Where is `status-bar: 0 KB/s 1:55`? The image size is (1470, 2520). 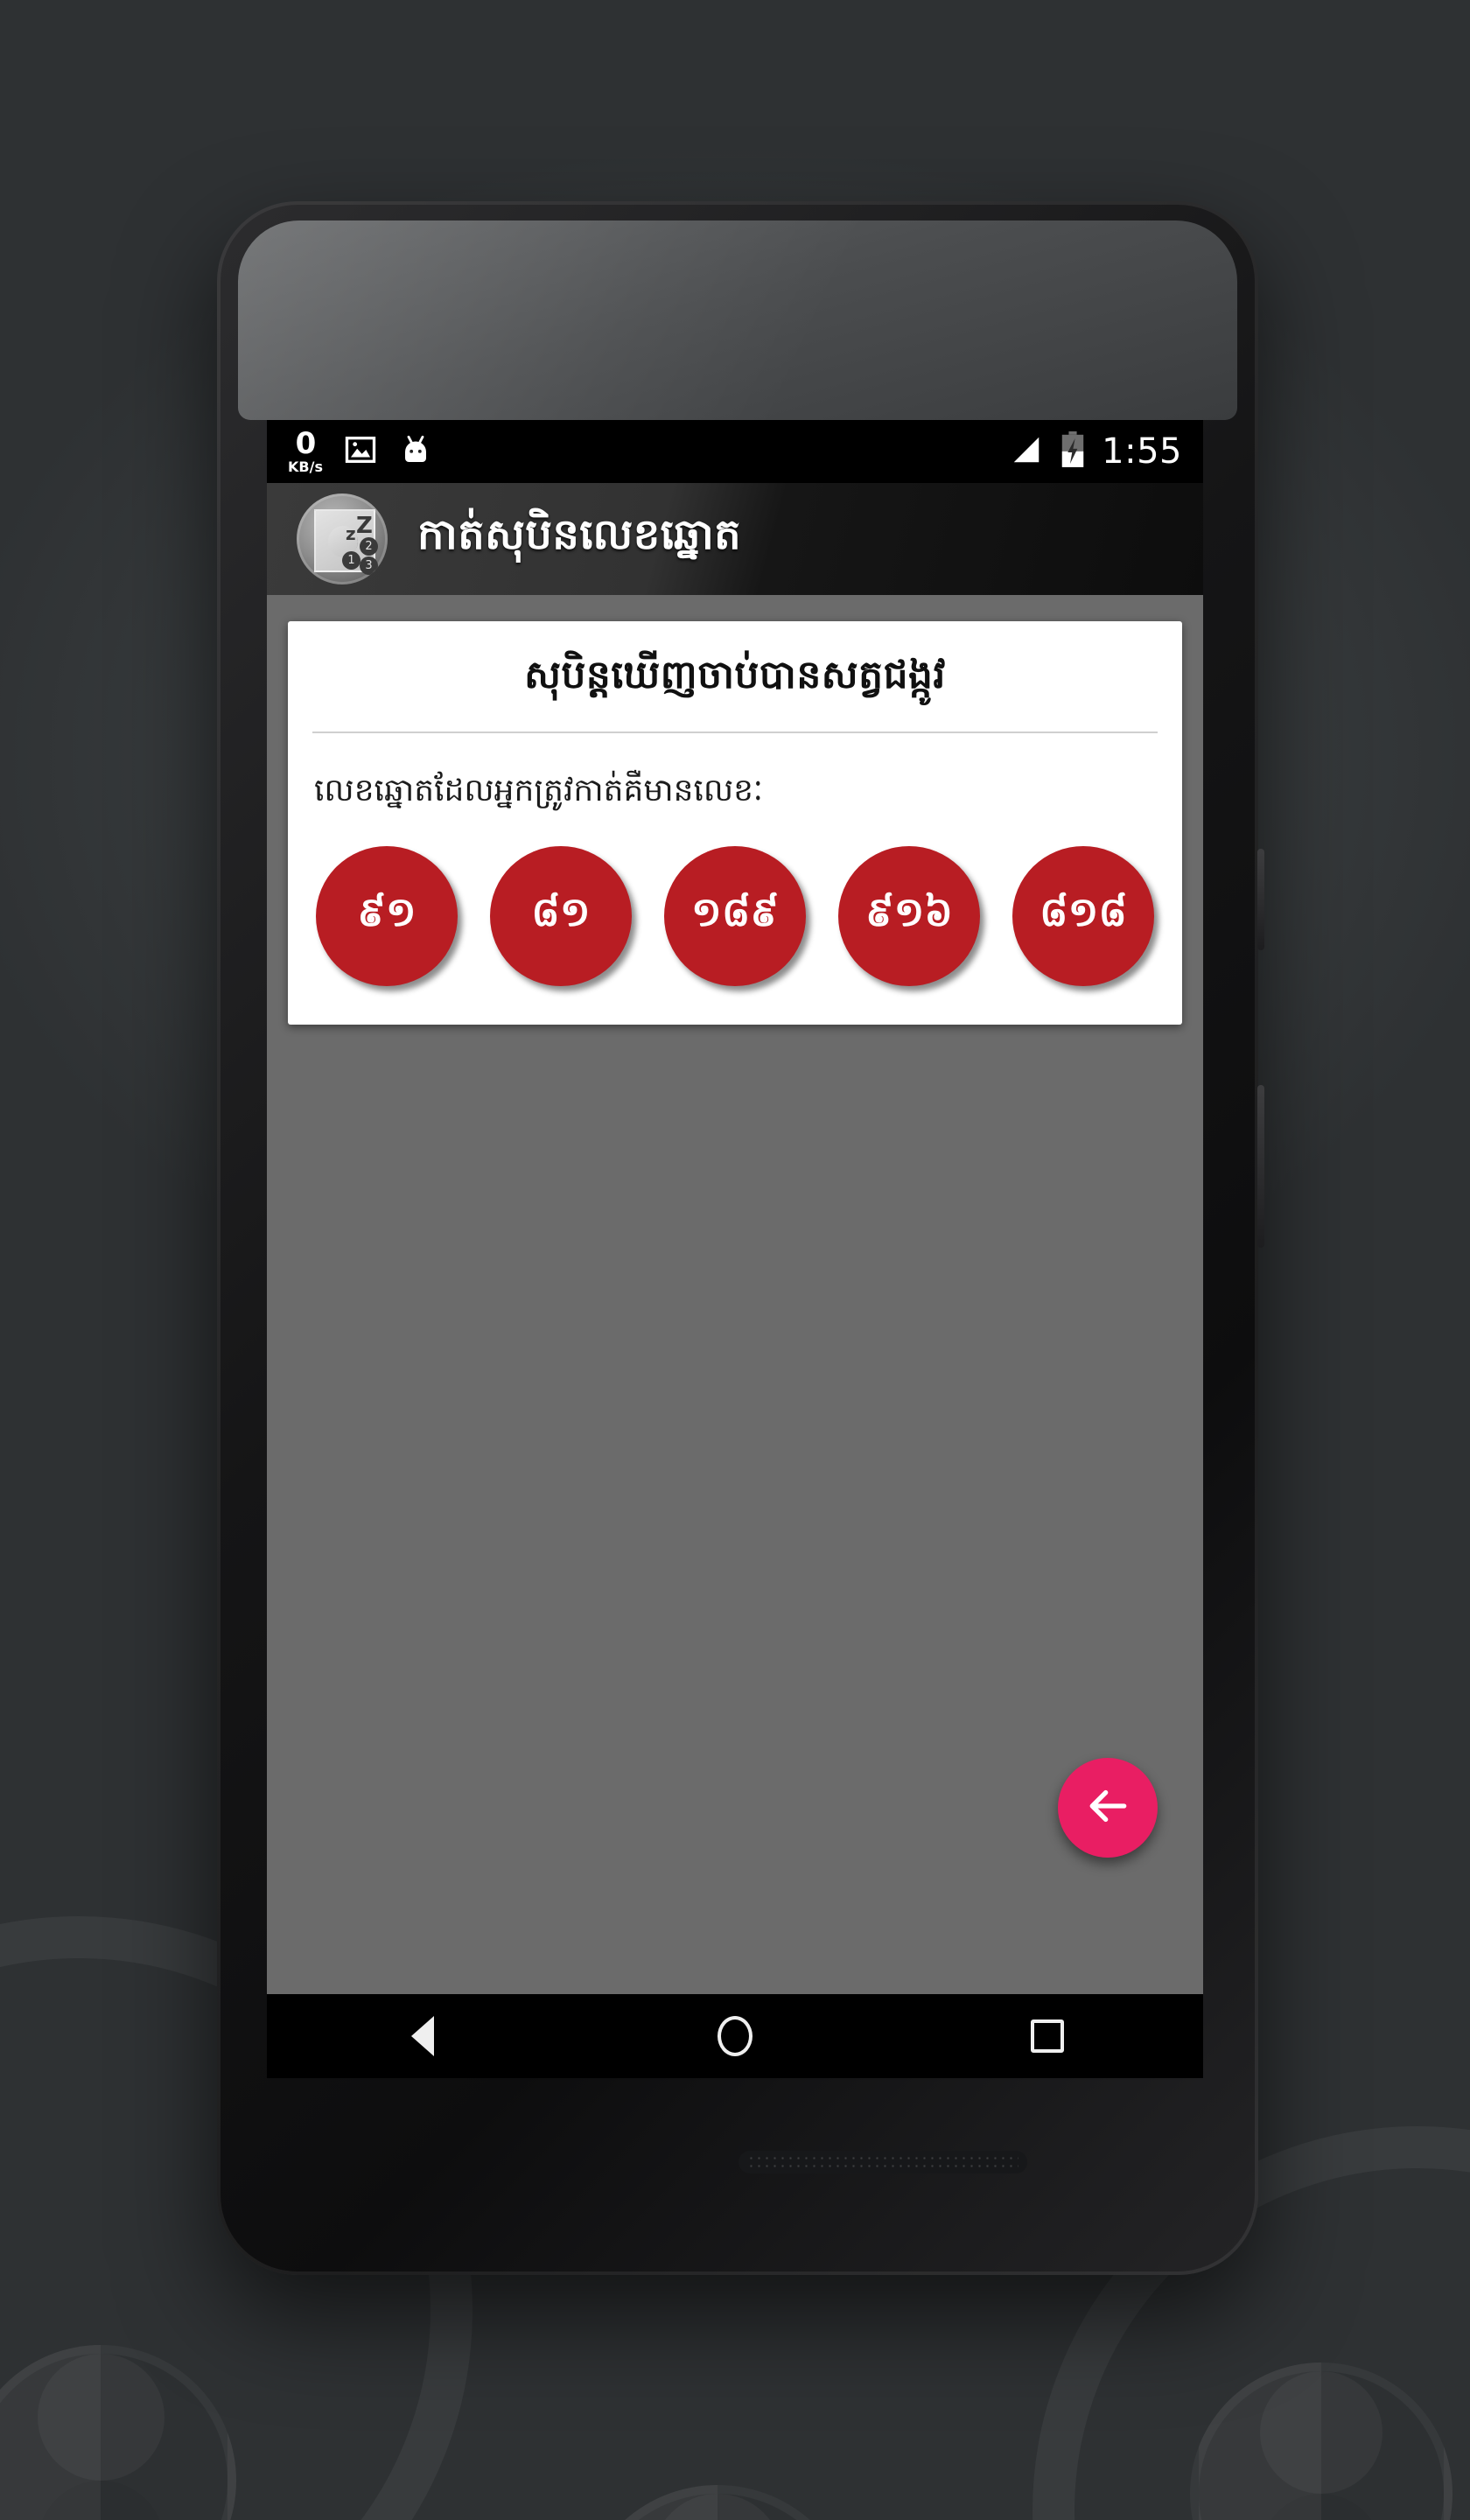
status-bar: 0 KB/s 1:55 is located at coordinates (735, 451).